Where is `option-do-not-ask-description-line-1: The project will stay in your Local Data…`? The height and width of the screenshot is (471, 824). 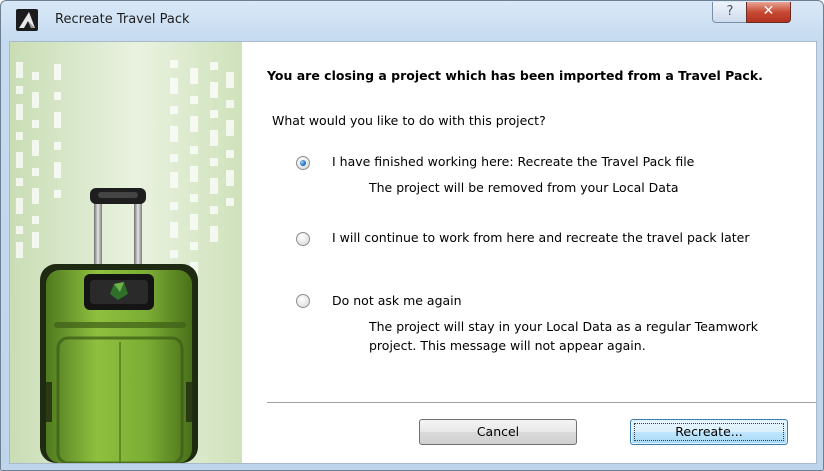 option-do-not-ask-description-line-1: The project will stay in your Local Data… is located at coordinates (564, 326).